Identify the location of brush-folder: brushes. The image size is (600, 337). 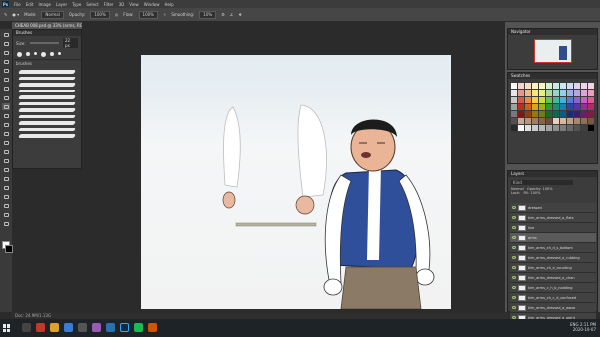
(47, 63).